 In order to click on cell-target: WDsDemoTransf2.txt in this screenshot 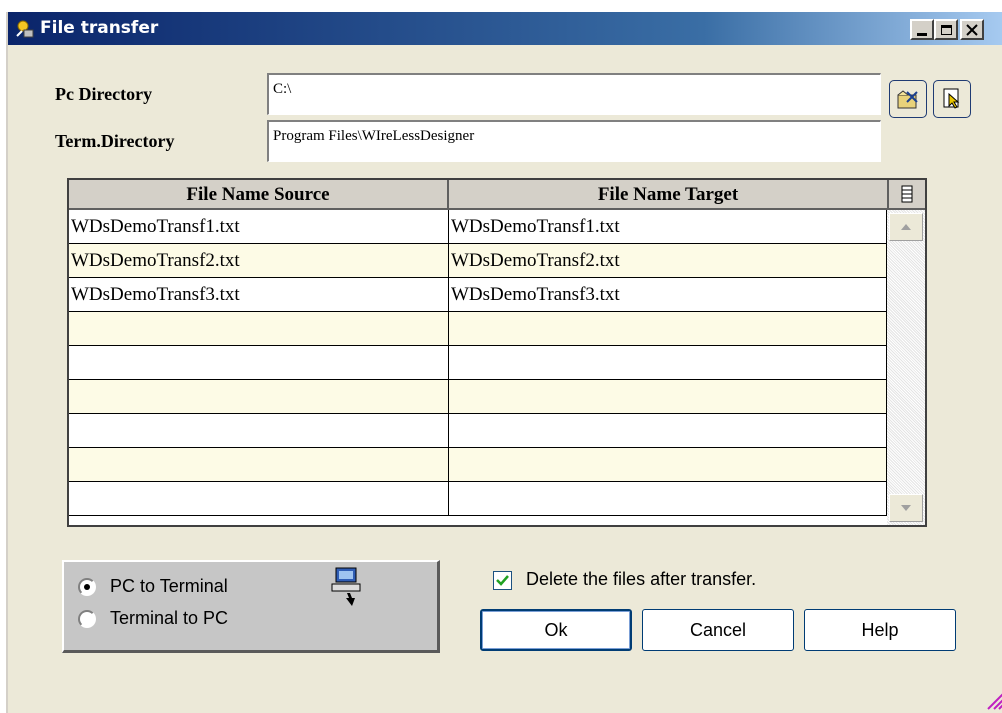, I will do `click(668, 261)`.